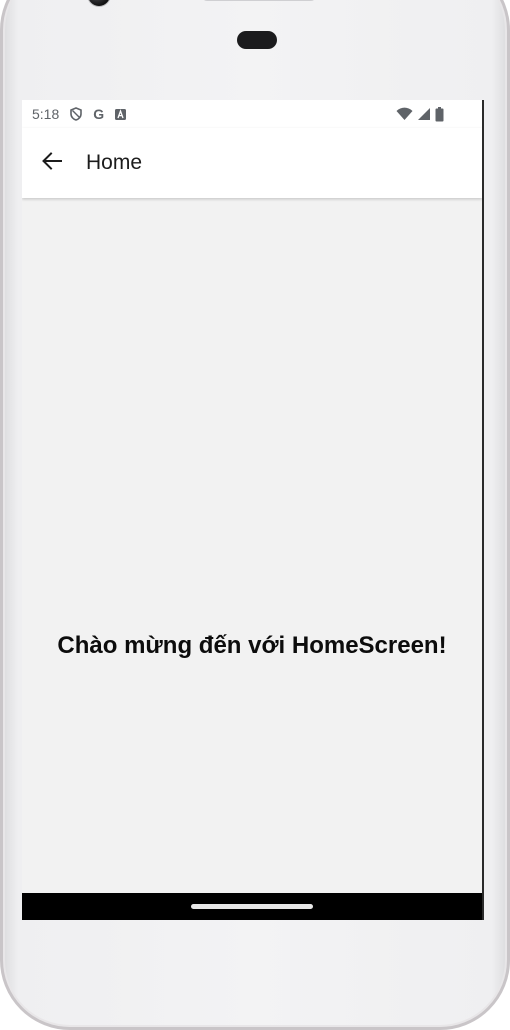 Image resolution: width=510 pixels, height=1030 pixels. Describe the element at coordinates (259, 0) in the screenshot. I see `earpiece-speaker` at that location.